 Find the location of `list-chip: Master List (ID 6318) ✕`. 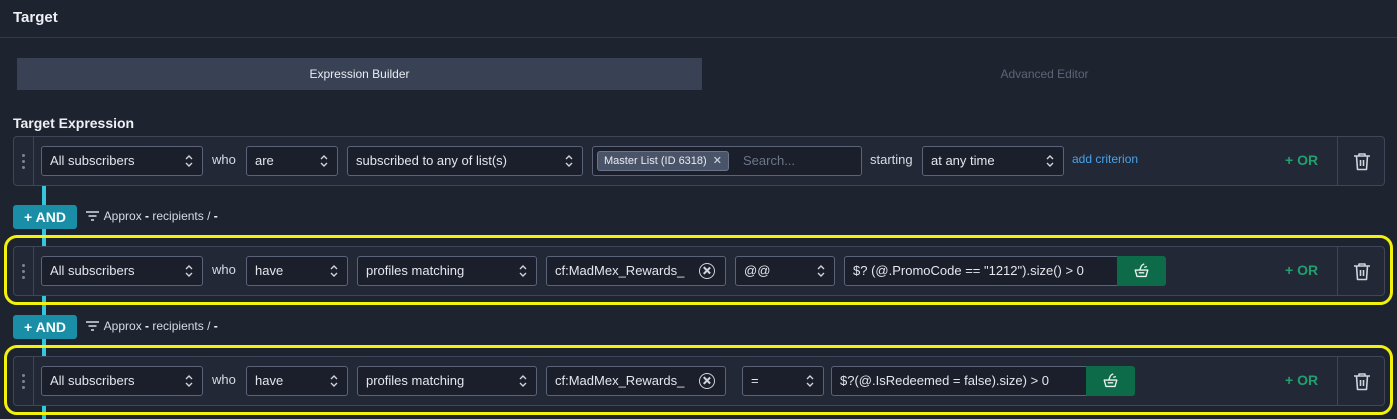

list-chip: Master List (ID 6318) ✕ is located at coordinates (663, 161).